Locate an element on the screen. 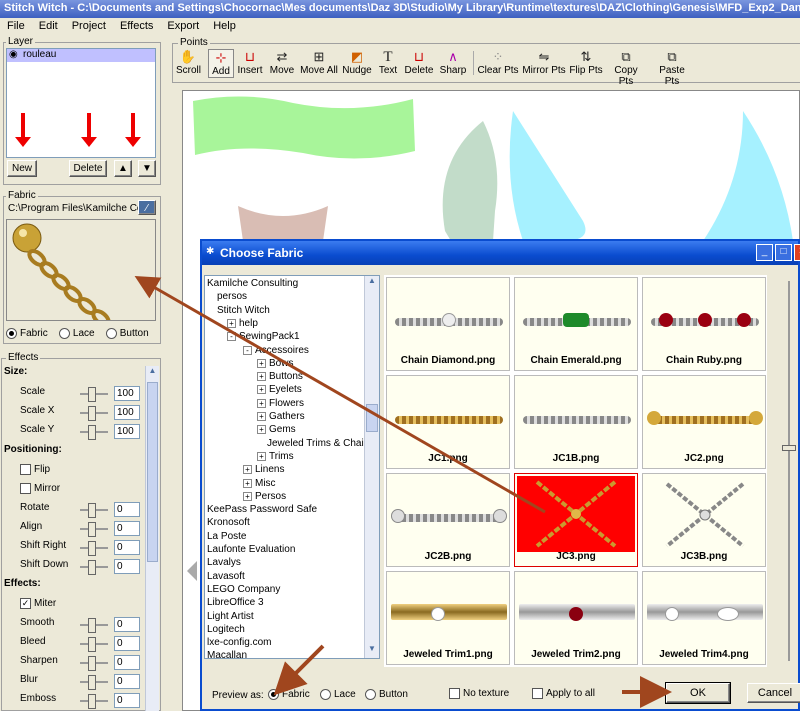 This screenshot has width=800, height=711. blur-input: 0 is located at coordinates (127, 681).